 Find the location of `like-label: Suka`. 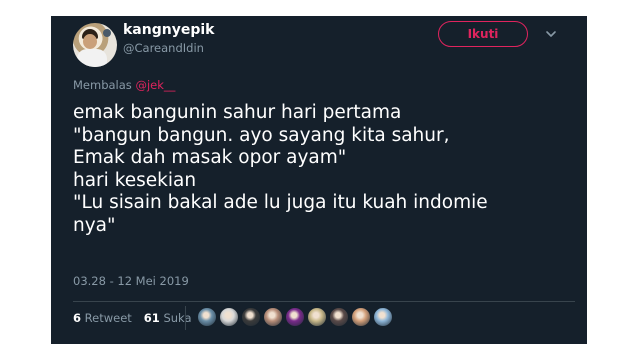

like-label: Suka is located at coordinates (177, 318).